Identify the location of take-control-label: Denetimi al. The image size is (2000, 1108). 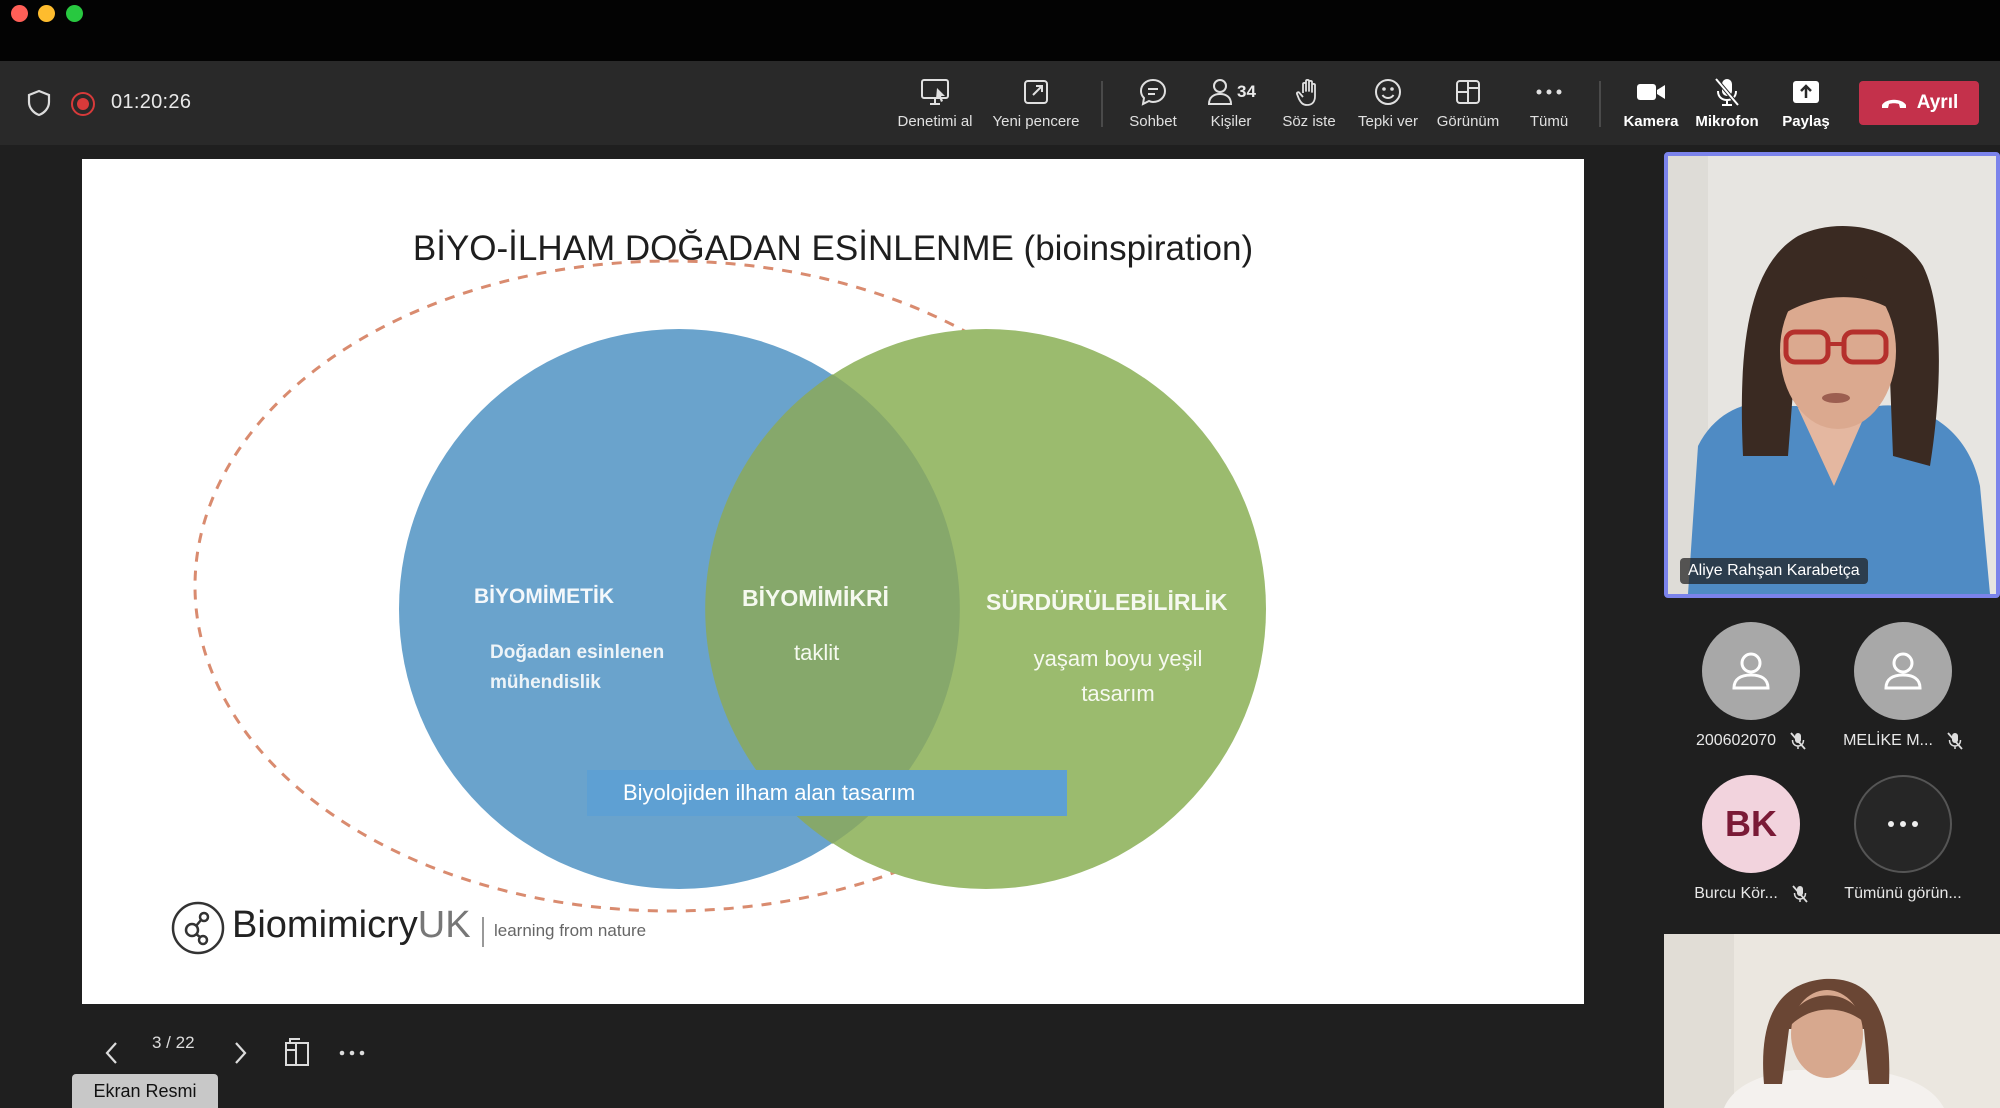
(935, 121).